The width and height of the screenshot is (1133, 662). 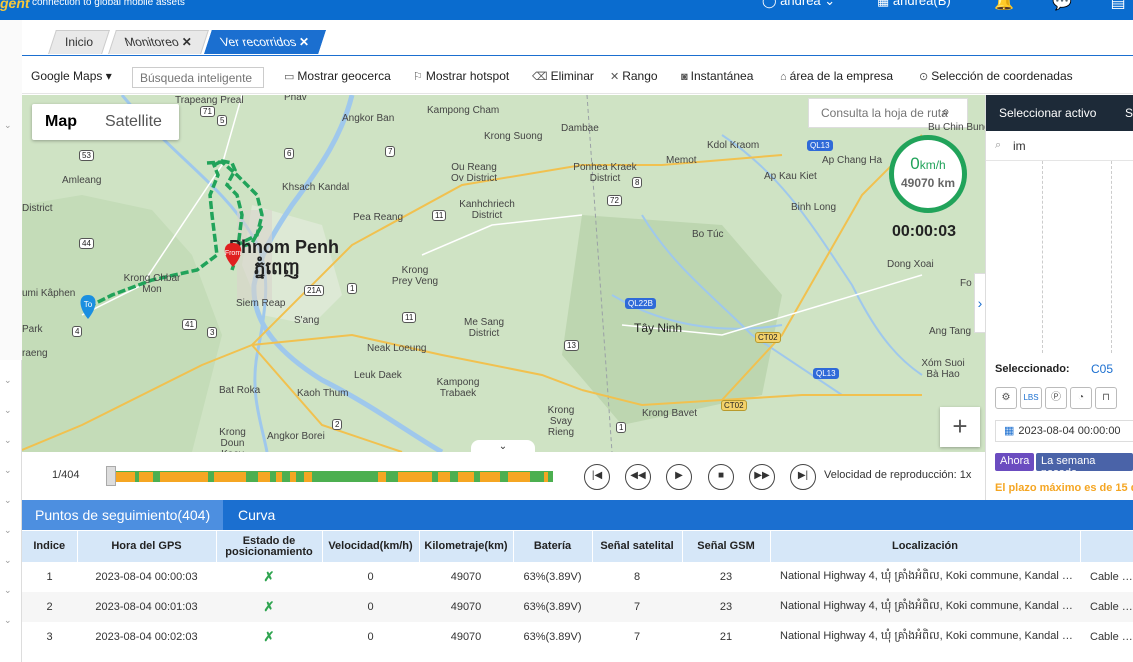 What do you see at coordinates (1111, 257) in the screenshot?
I see `tree-guide` at bounding box center [1111, 257].